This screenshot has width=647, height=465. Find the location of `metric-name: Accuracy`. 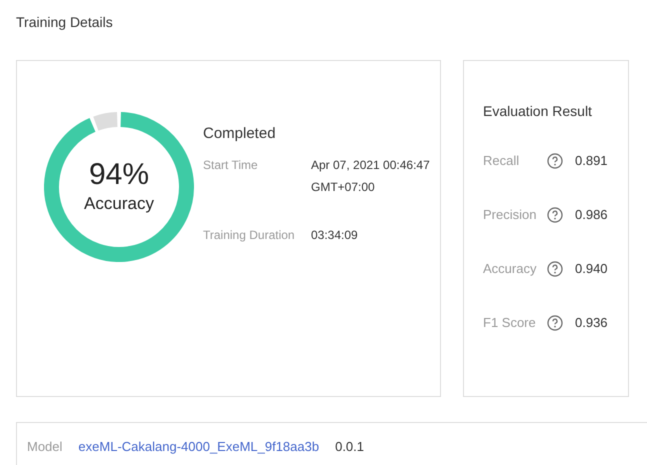

metric-name: Accuracy is located at coordinates (510, 269).